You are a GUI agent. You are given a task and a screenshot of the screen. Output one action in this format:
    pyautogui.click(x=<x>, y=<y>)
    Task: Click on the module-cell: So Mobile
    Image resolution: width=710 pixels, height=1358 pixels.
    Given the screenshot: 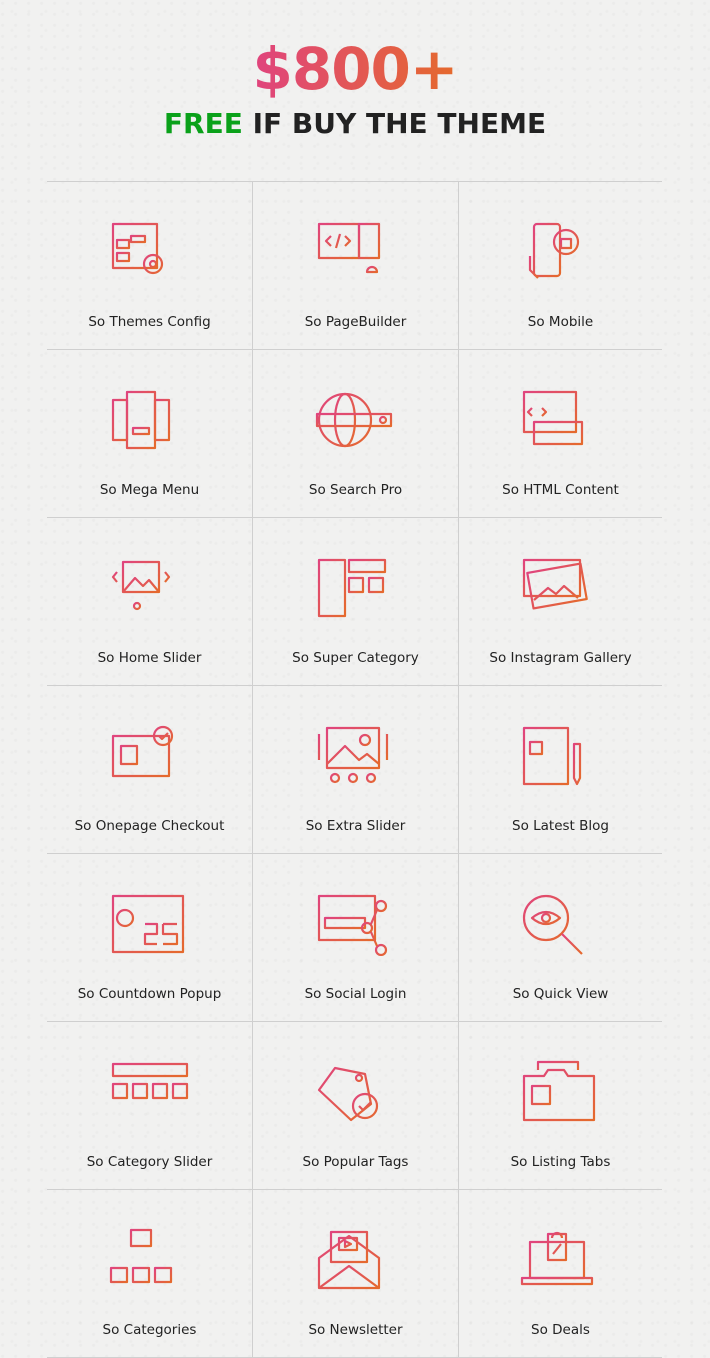 What is the action you would take?
    pyautogui.click(x=560, y=266)
    